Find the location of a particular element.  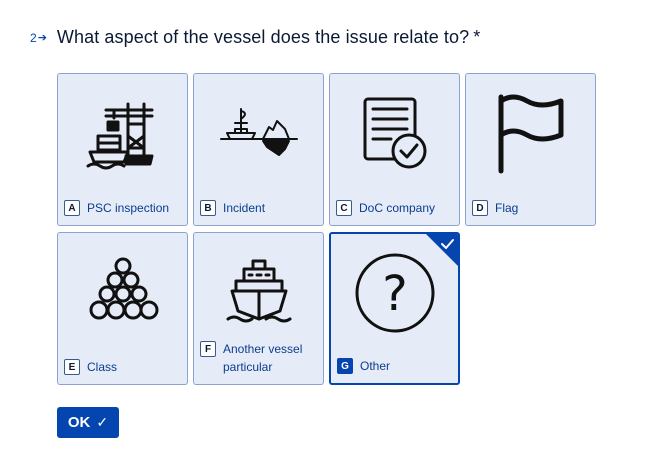

ship-front-icon is located at coordinates (258, 292).